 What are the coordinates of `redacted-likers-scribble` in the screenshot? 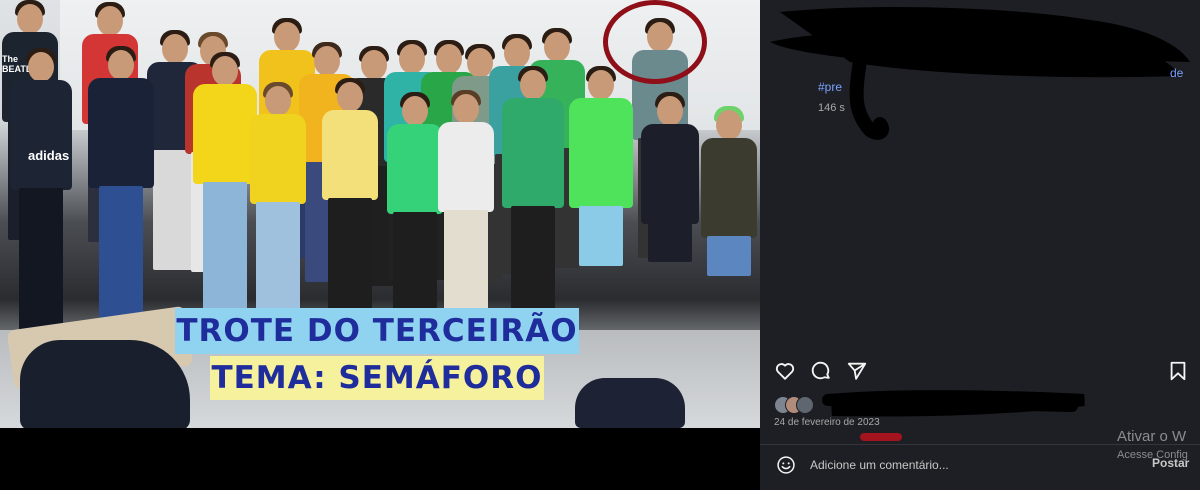 It's located at (953, 403).